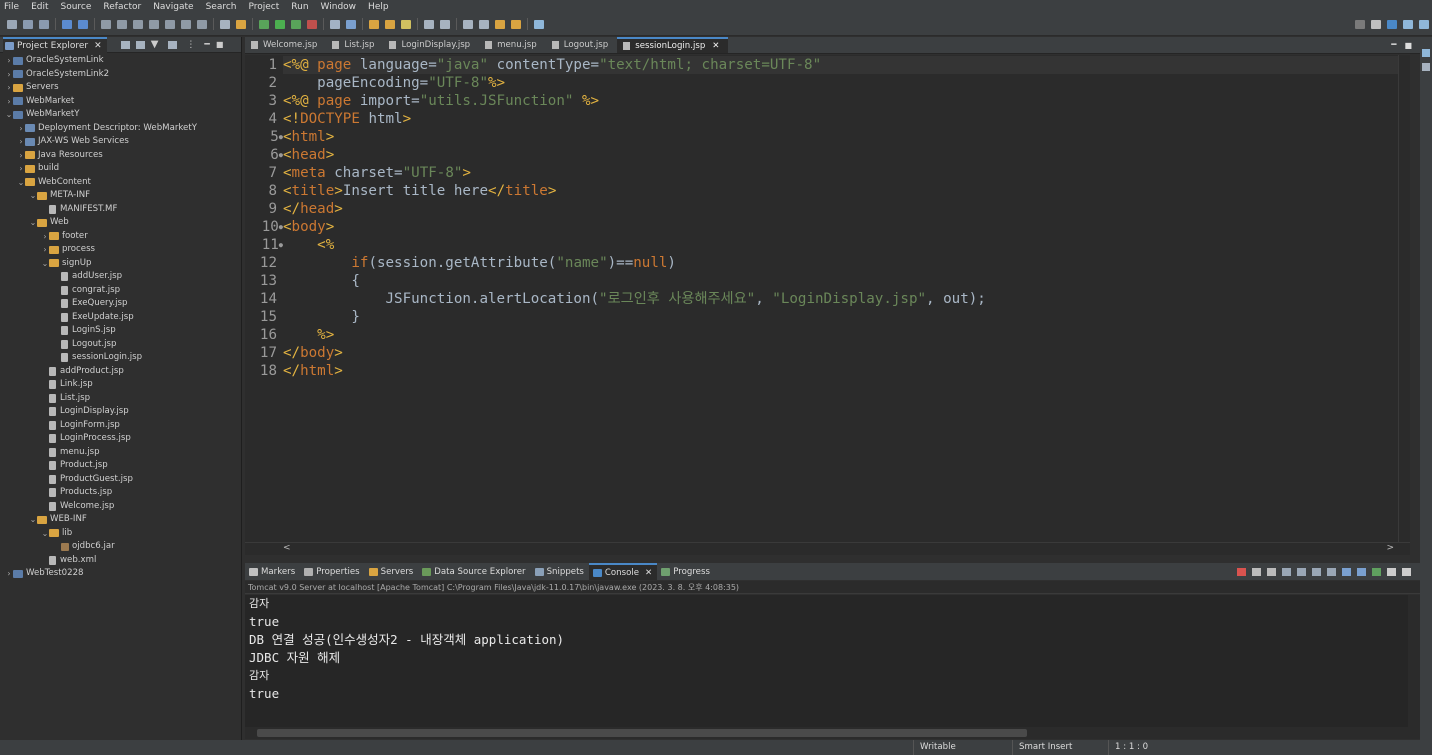 The image size is (1432, 755). What do you see at coordinates (70, 452) in the screenshot?
I see `tree-item: menu.jsp` at bounding box center [70, 452].